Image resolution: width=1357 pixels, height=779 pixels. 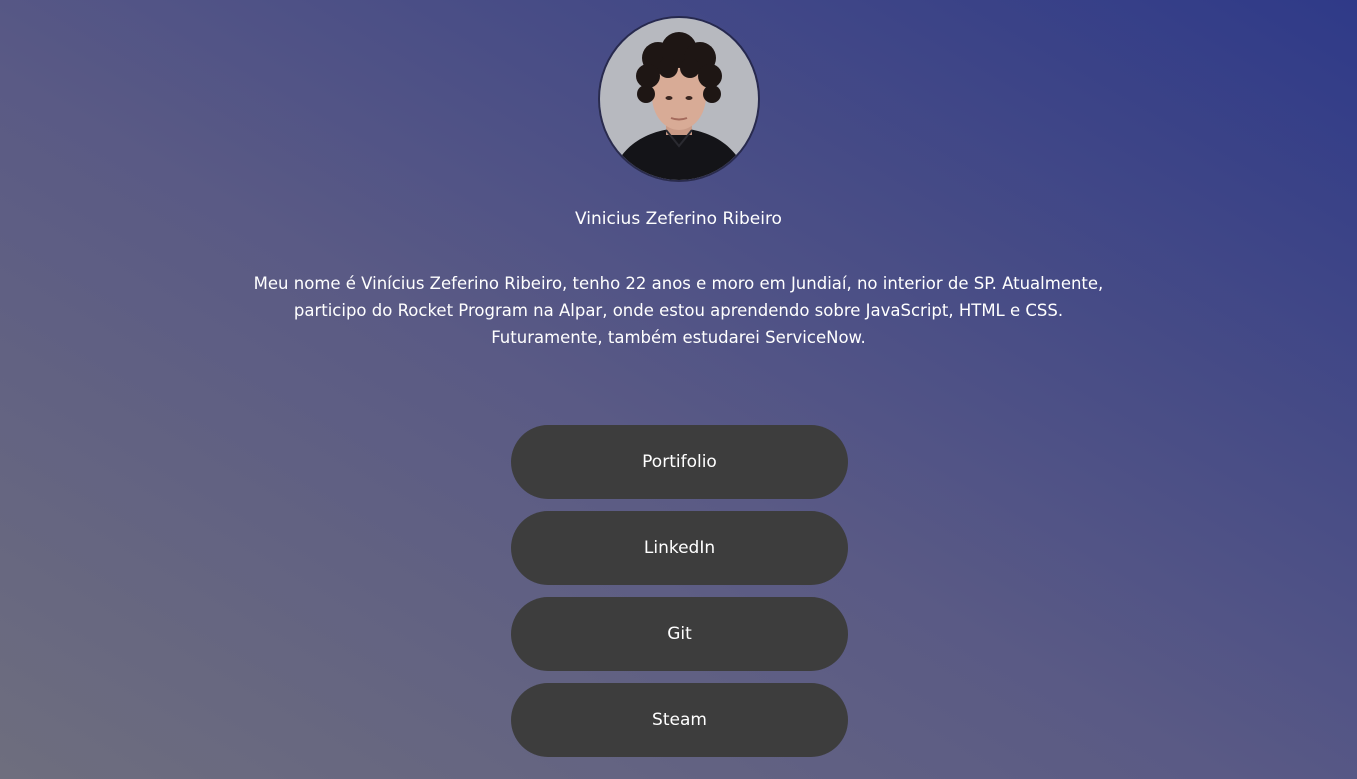 I want to click on portfolio-link-button: Portifolio, so click(x=679, y=462).